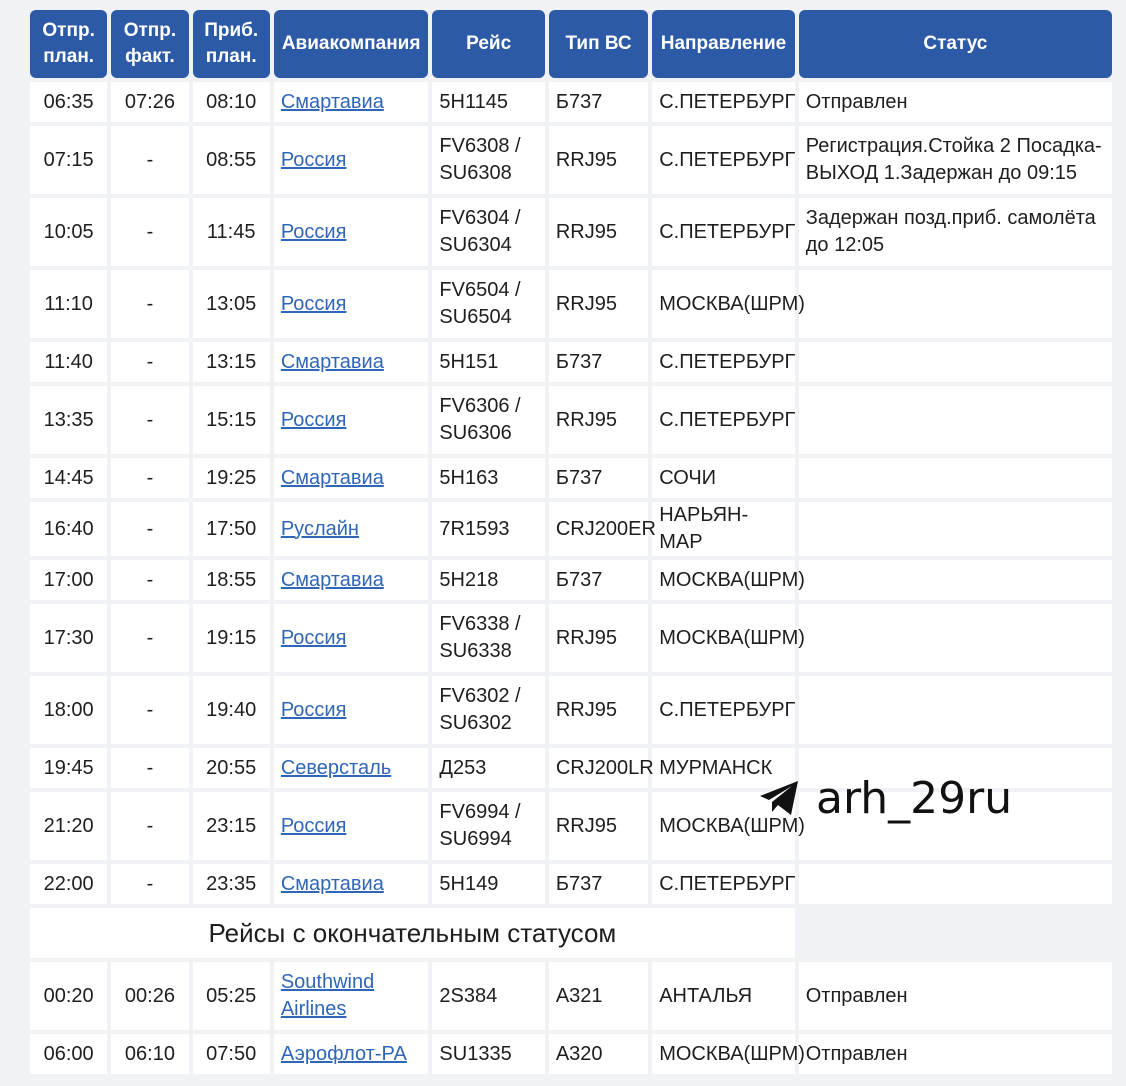  Describe the element at coordinates (150, 1054) in the screenshot. I see `dep-fact-cell: 06:10` at that location.